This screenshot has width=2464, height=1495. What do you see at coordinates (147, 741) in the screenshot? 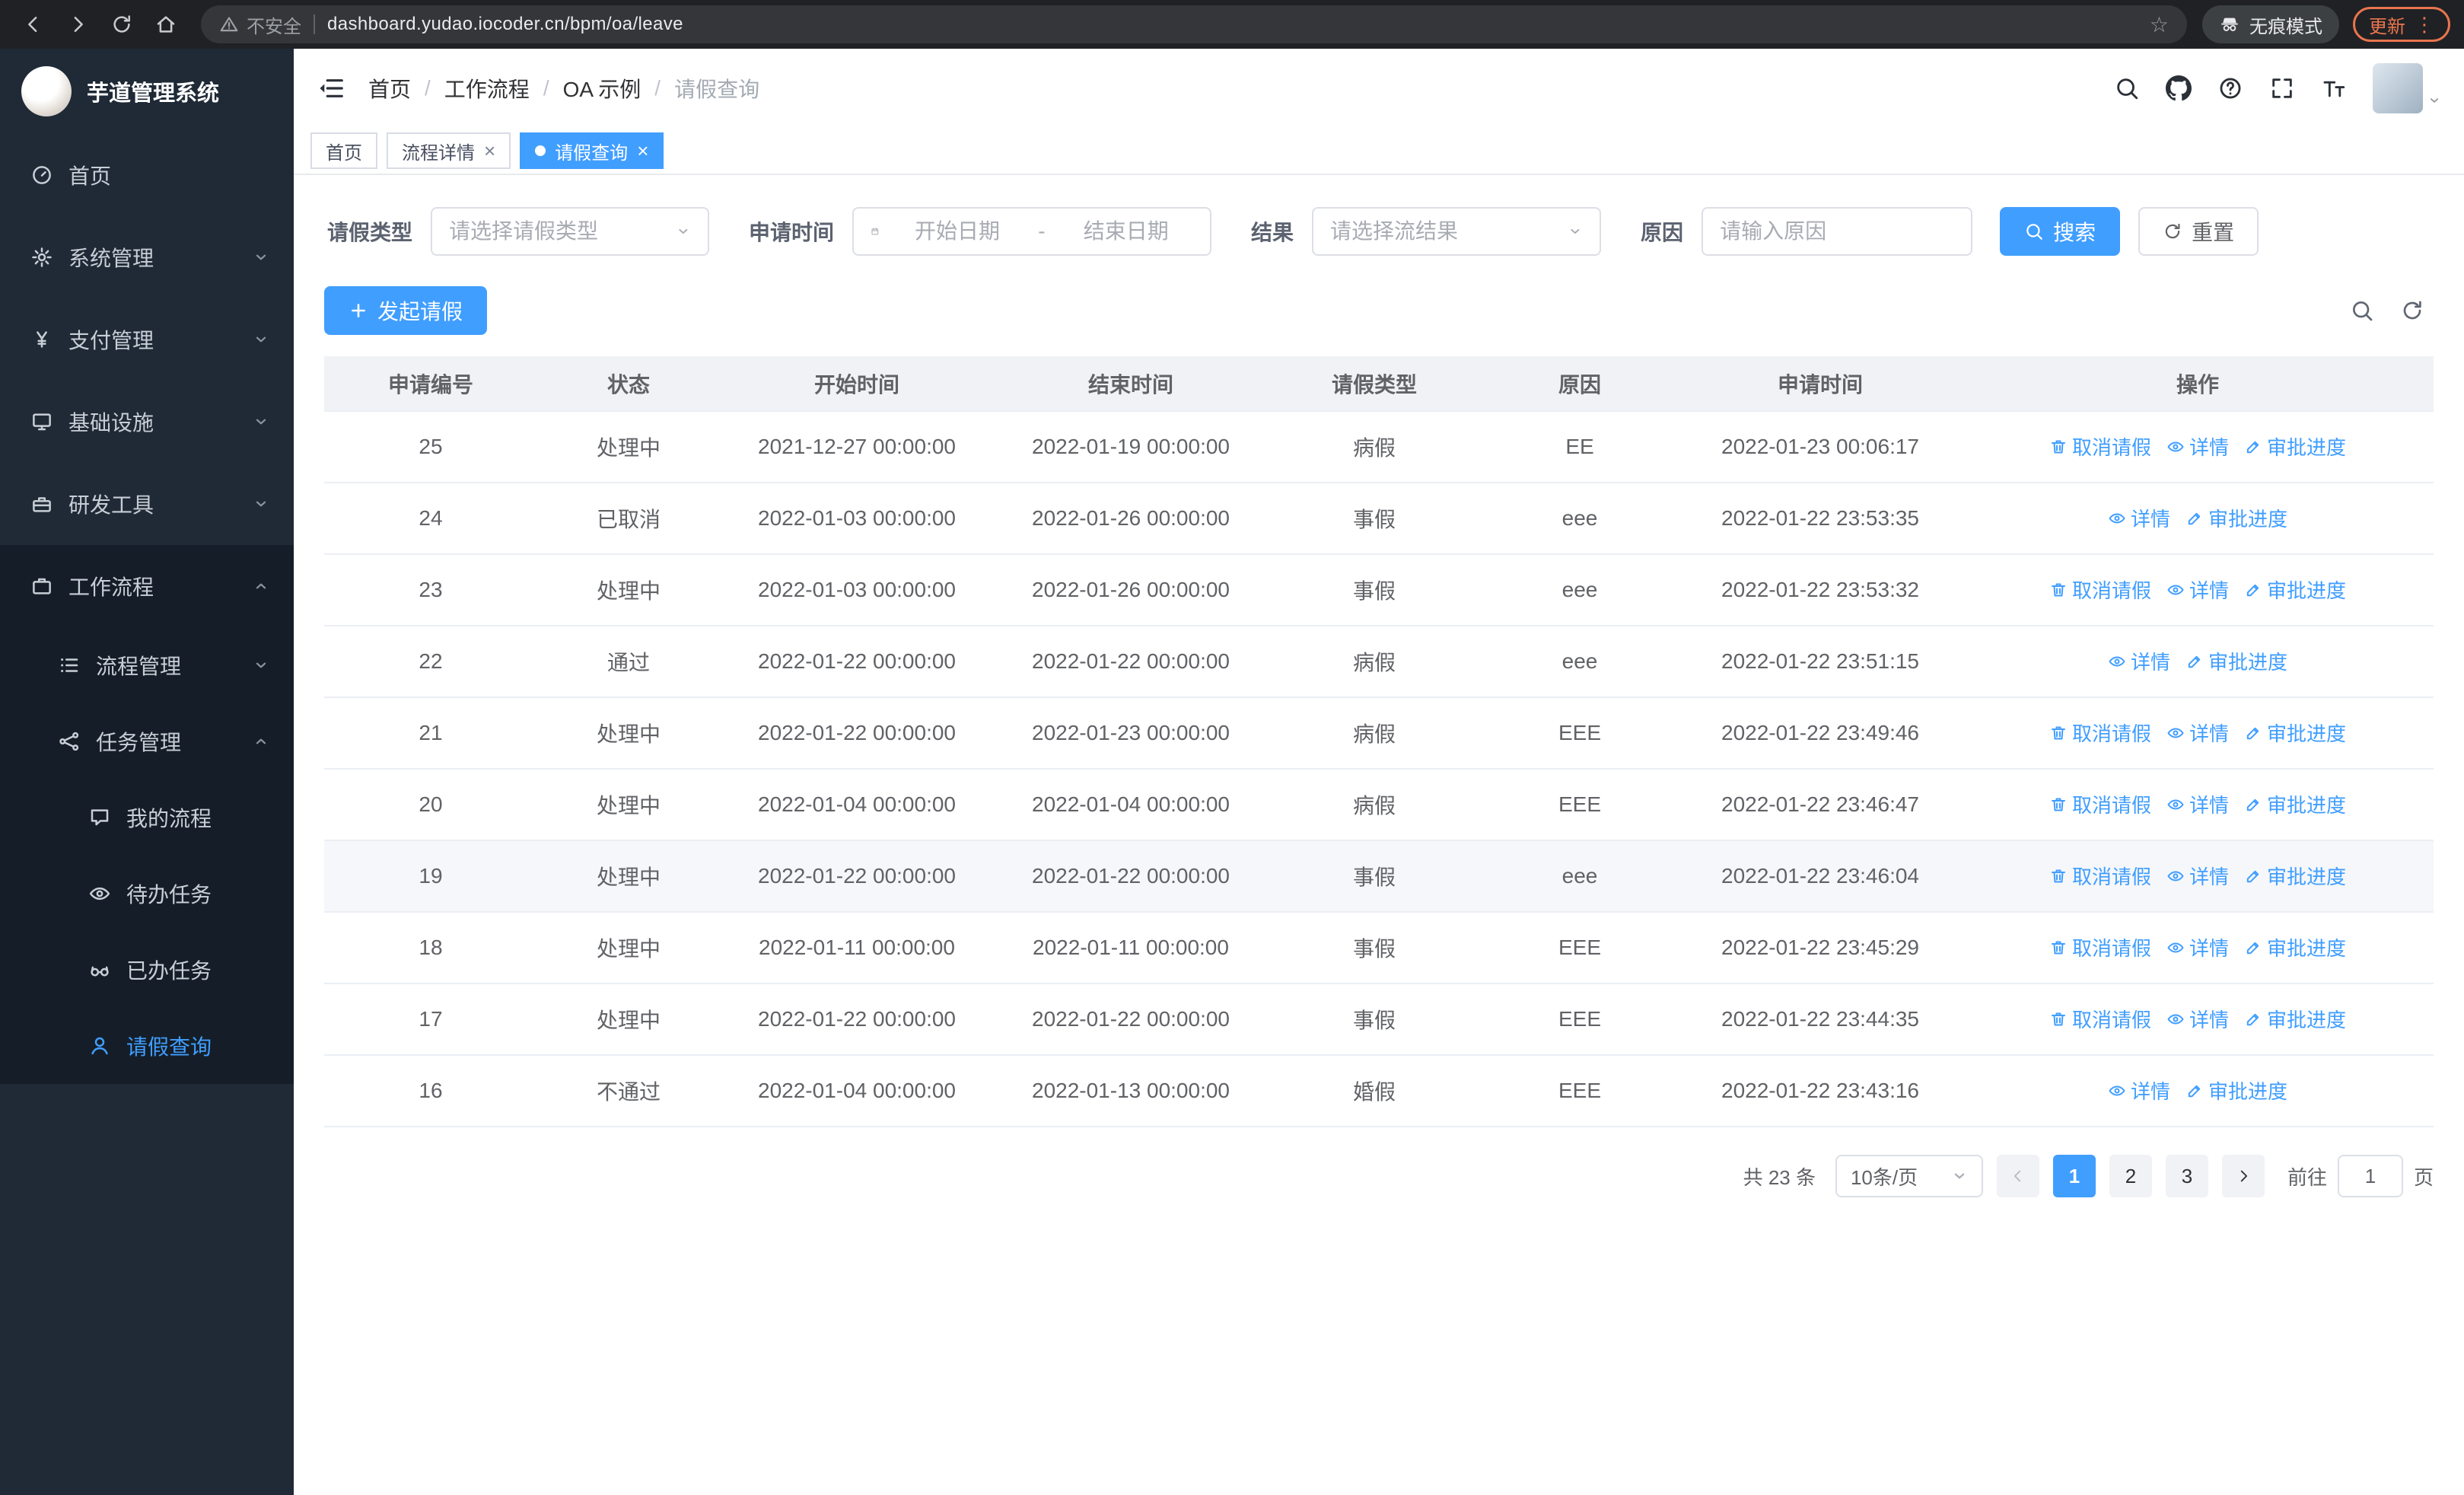
I see `sidebar-item-task-mgmt: 任务管理` at bounding box center [147, 741].